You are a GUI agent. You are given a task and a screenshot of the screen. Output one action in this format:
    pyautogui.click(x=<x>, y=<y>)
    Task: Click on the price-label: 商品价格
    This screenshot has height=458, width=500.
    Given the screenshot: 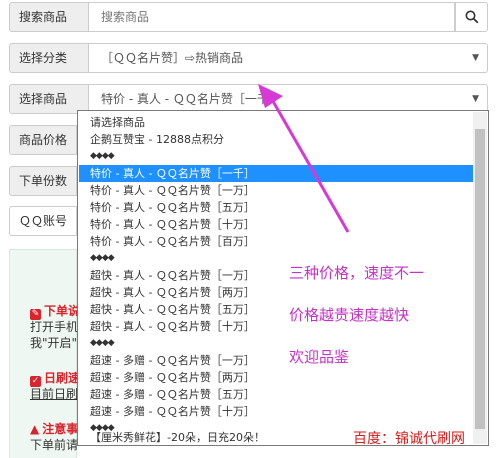 What is the action you would take?
    pyautogui.click(x=43, y=140)
    